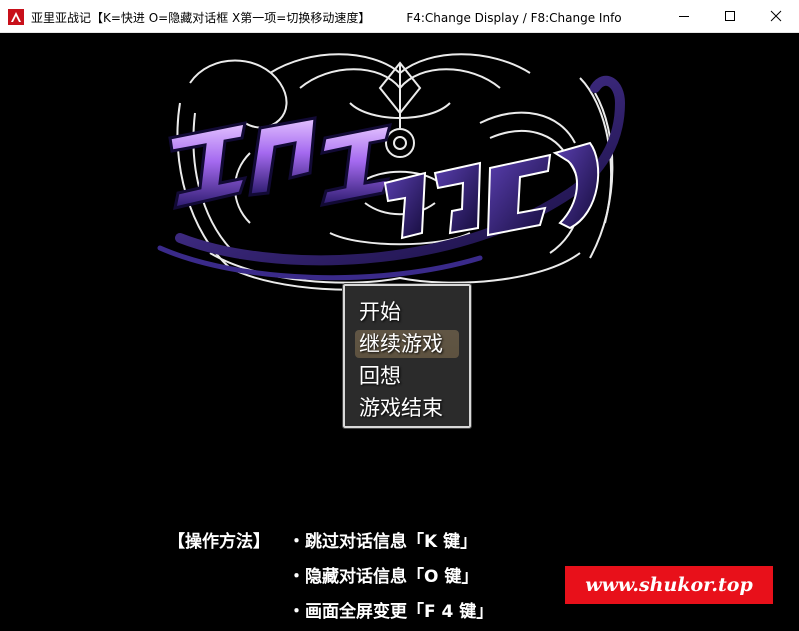  What do you see at coordinates (383, 542) in the screenshot?
I see `controls-line-skip: ・跳过对话信息「K 键」` at bounding box center [383, 542].